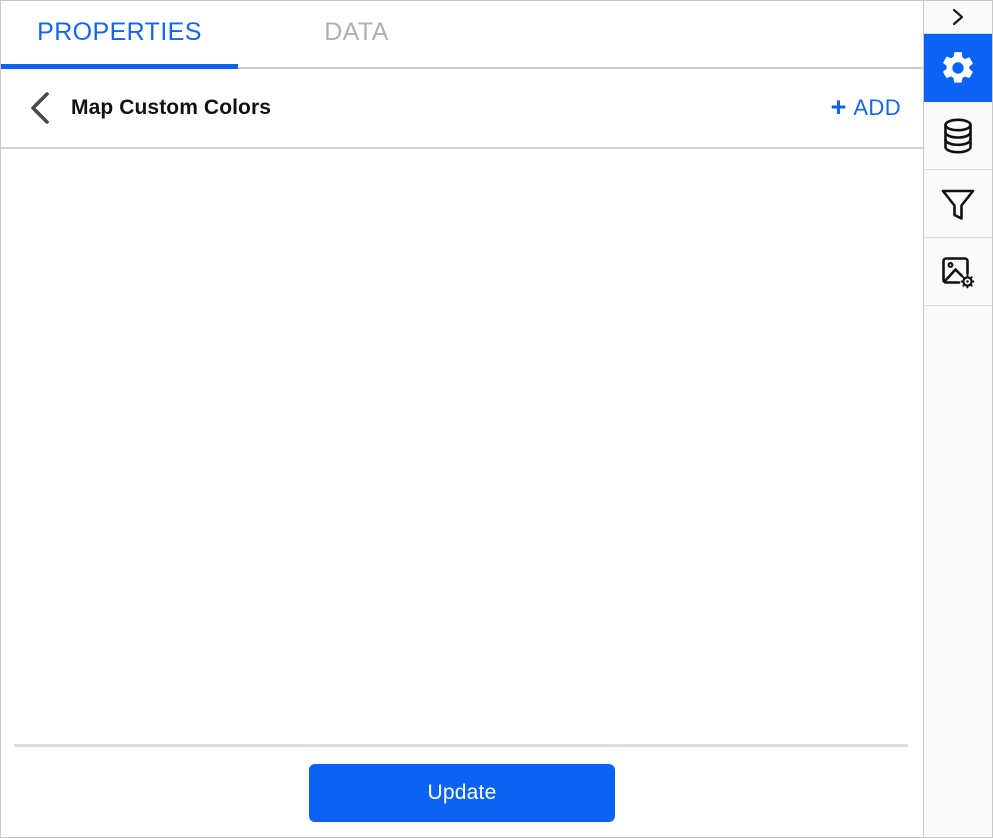 This screenshot has height=838, width=993. Describe the element at coordinates (461, 745) in the screenshot. I see `footer-divider` at that location.